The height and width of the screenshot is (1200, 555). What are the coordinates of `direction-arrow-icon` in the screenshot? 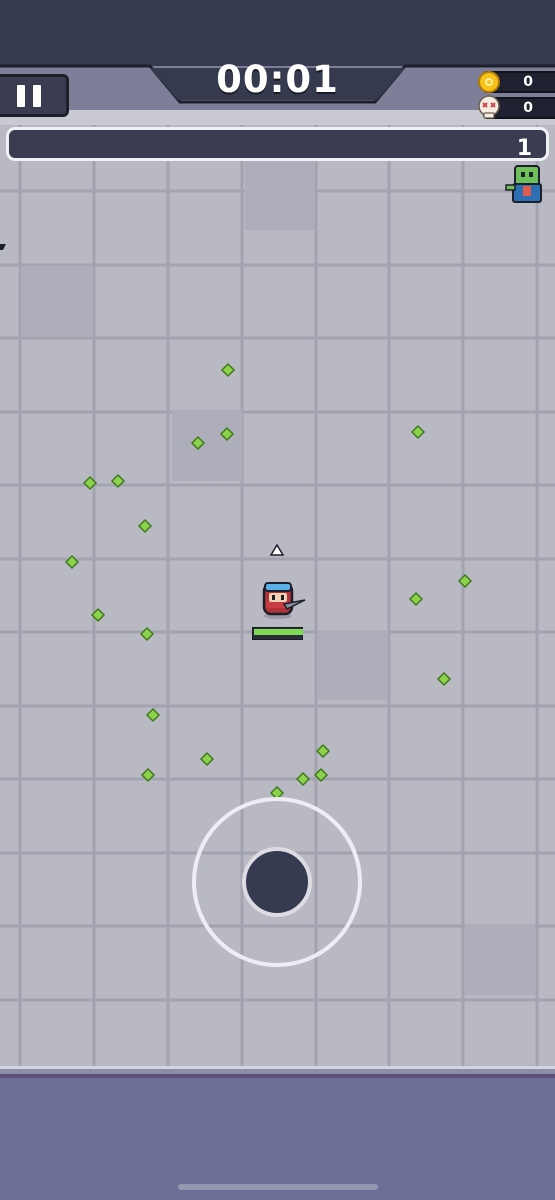 It's located at (277, 549).